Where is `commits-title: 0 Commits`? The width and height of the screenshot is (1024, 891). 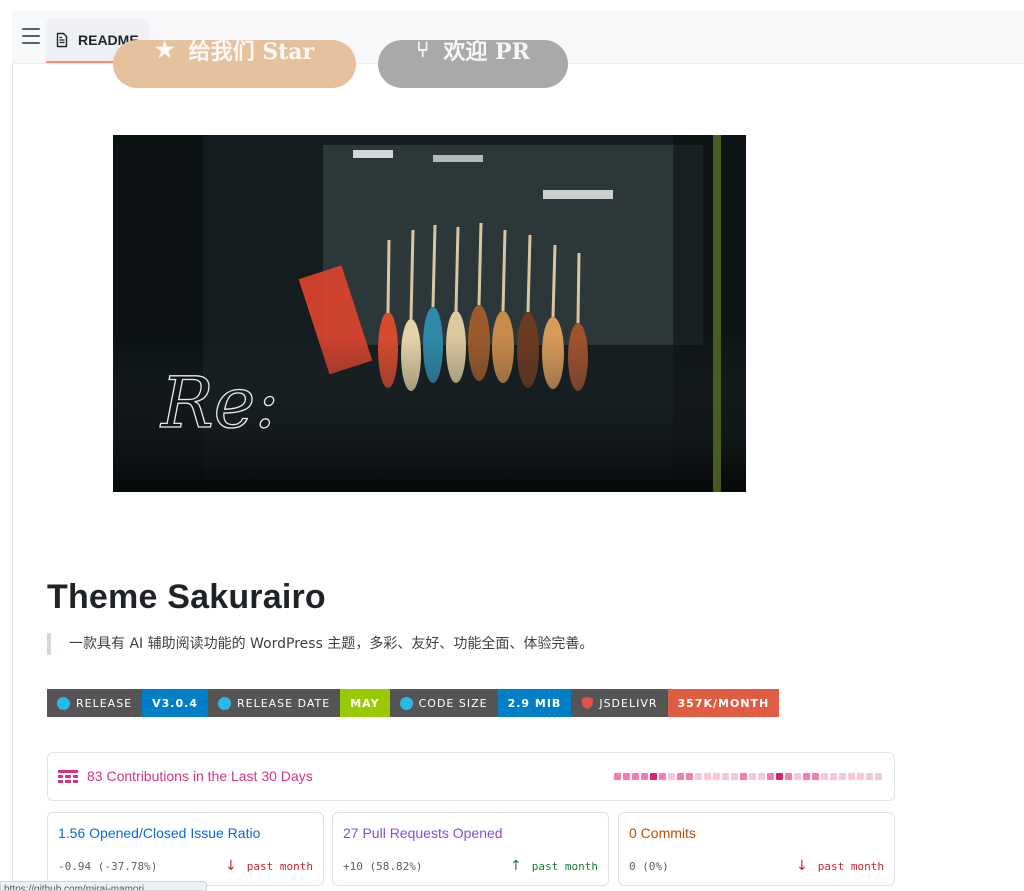
commits-title: 0 Commits is located at coordinates (662, 833).